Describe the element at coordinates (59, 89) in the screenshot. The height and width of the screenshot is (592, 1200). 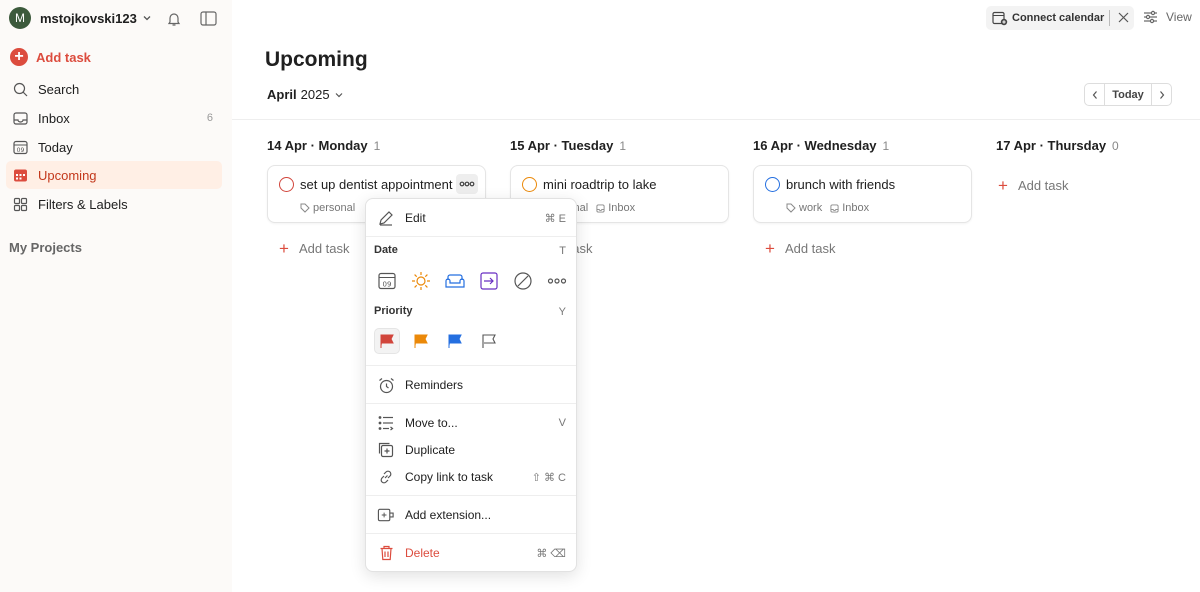
I see `sidebar-item-label: Search` at that location.